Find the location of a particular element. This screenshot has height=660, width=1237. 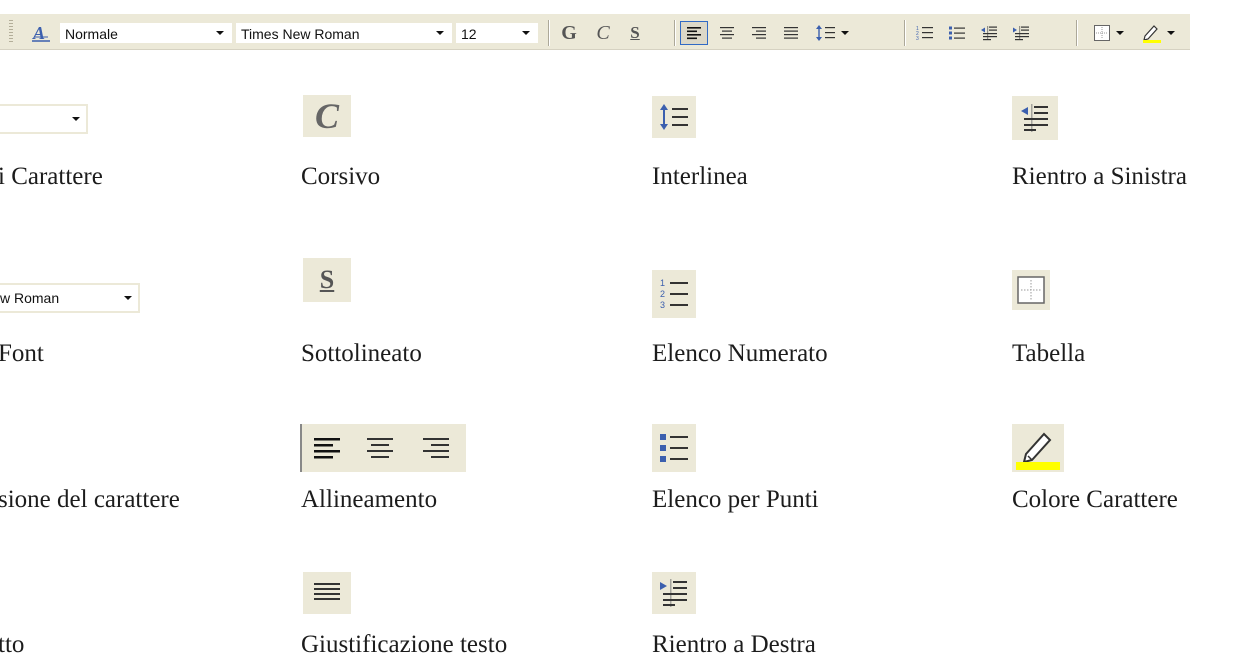

legend-label-indent: Rientro a Destra is located at coordinates (734, 644).